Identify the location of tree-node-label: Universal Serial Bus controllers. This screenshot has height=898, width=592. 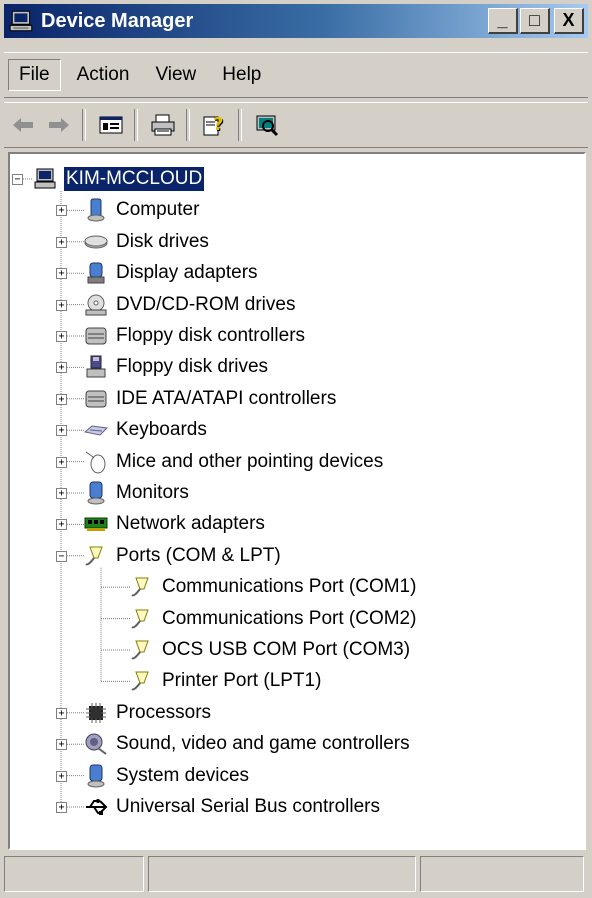
(248, 806).